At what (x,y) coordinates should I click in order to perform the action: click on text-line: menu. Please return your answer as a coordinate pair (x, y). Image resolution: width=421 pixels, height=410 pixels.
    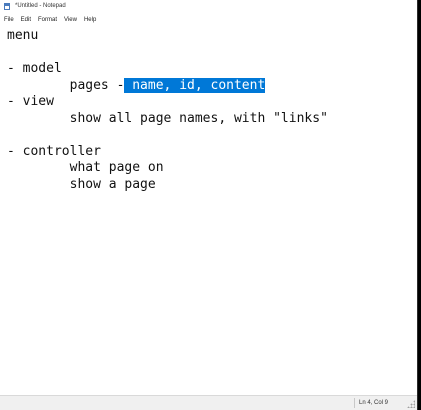
    Looking at the image, I should click on (23, 35).